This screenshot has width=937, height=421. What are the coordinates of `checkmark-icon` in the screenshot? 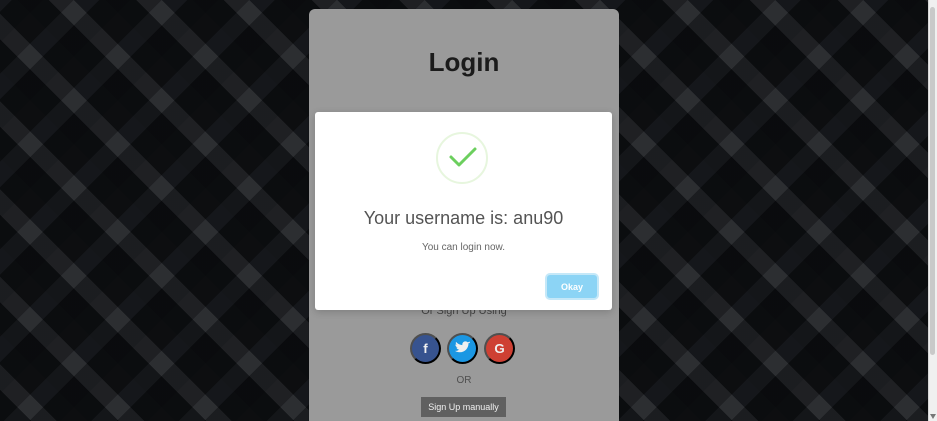 It's located at (463, 157).